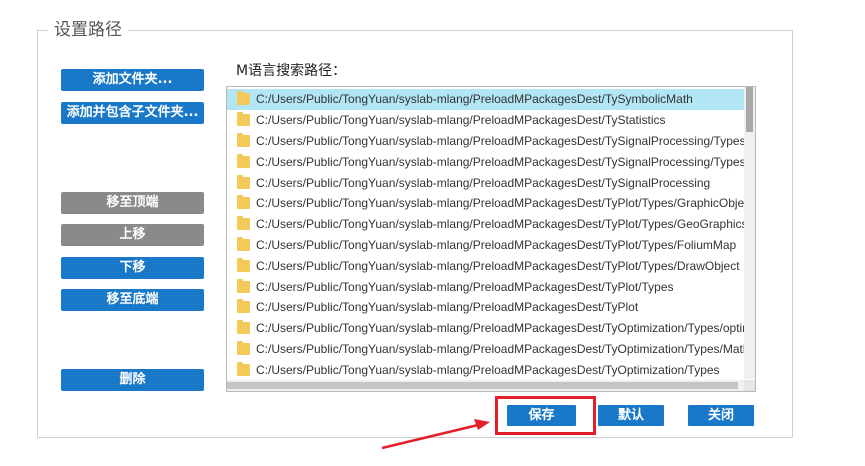 This screenshot has height=466, width=865. I want to click on annotation-arrow-icon, so click(435, 434).